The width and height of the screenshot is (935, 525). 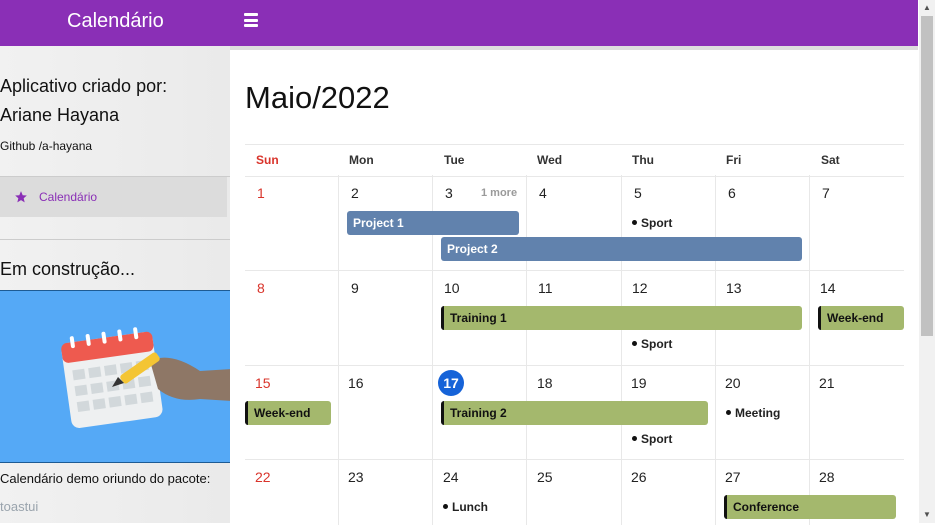 I want to click on weekday-sat: Sat, so click(x=830, y=160).